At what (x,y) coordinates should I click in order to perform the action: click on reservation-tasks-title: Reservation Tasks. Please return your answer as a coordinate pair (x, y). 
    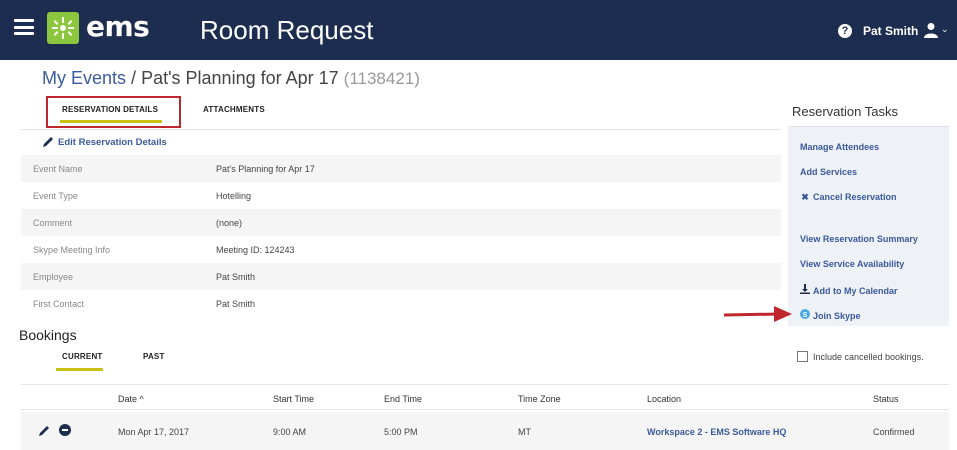
    Looking at the image, I should click on (845, 111).